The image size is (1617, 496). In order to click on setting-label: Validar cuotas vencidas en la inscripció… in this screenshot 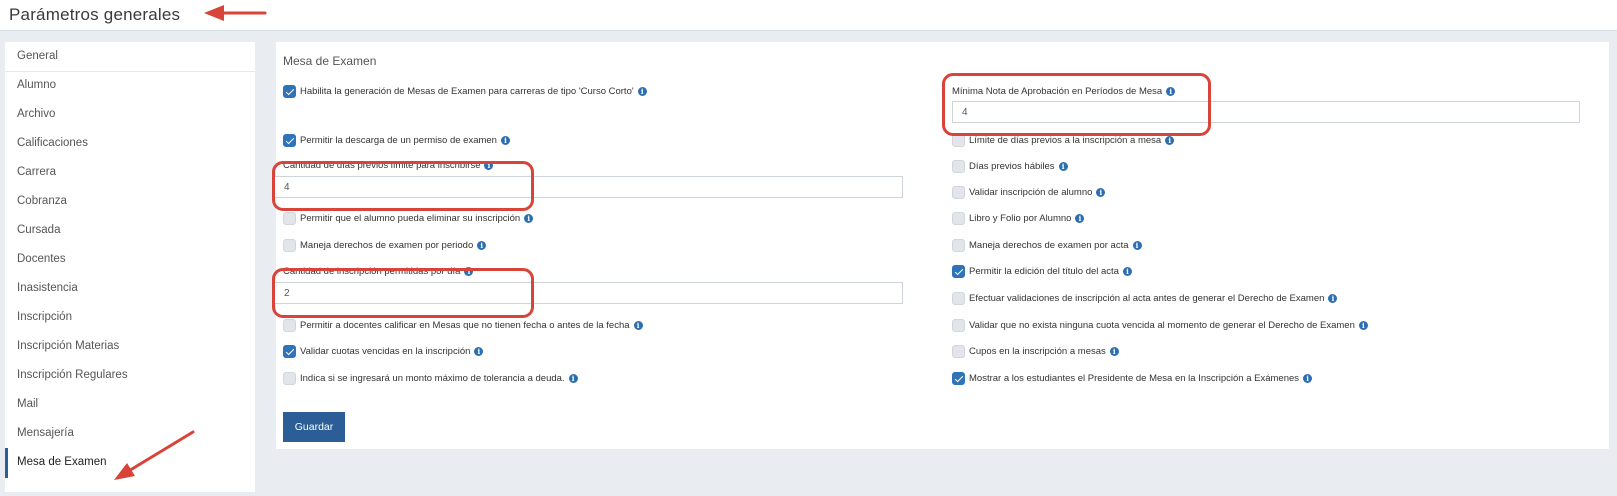, I will do `click(385, 351)`.